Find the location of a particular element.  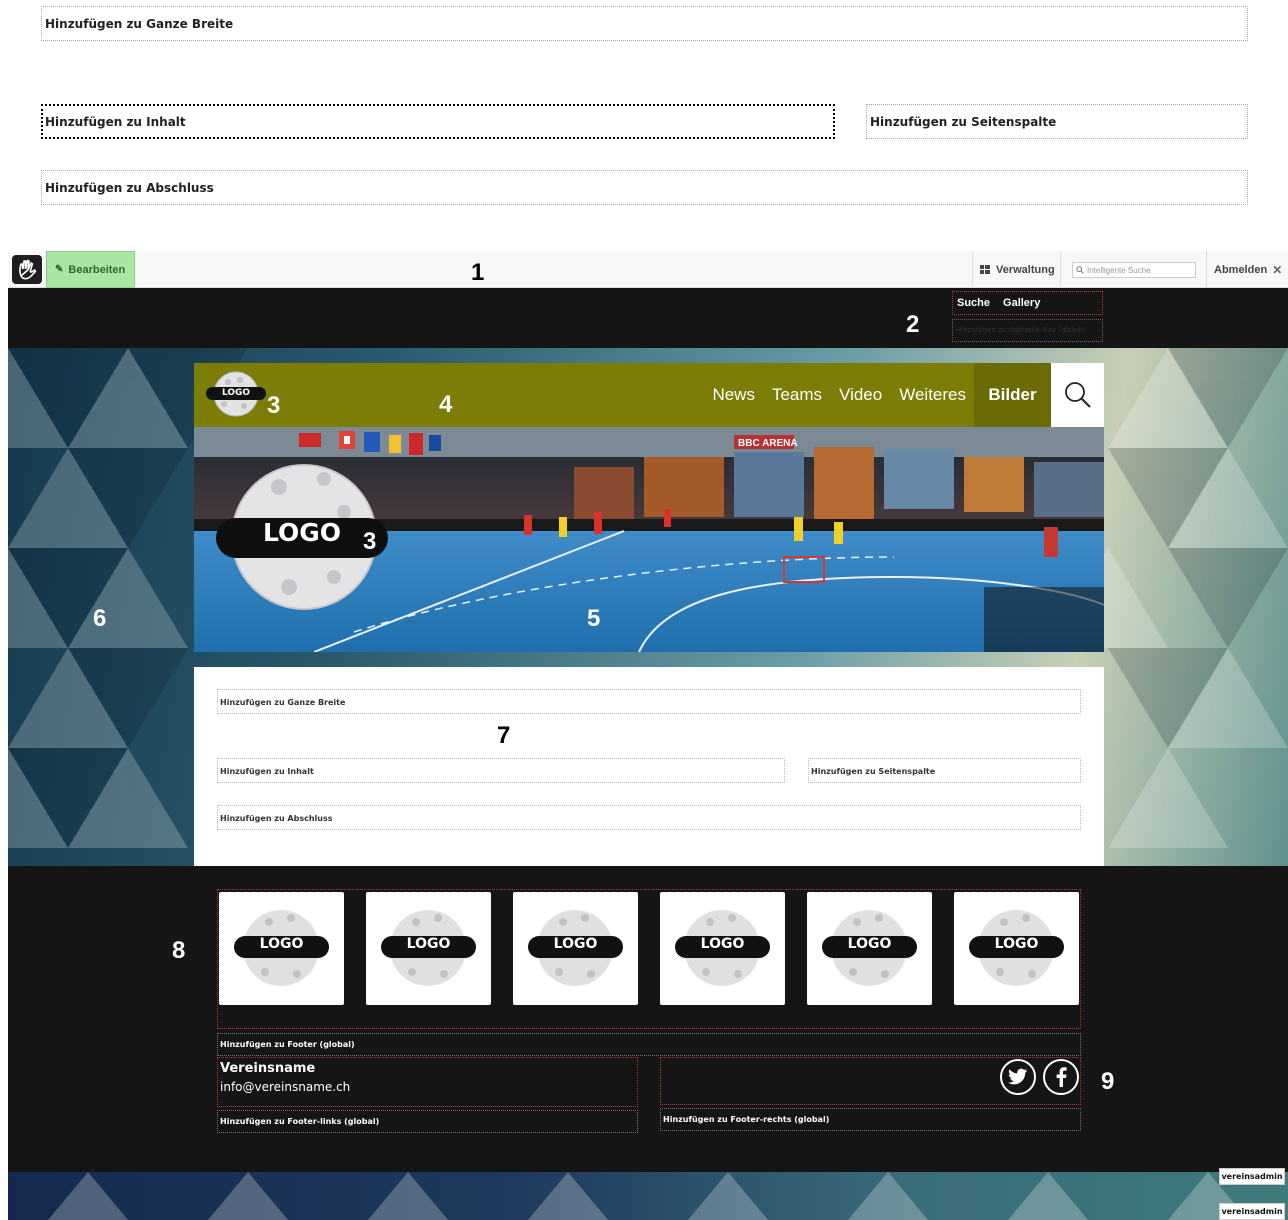

footer-left-area: Hinzufügen zu Footer-links (global) is located at coordinates (427, 1121).